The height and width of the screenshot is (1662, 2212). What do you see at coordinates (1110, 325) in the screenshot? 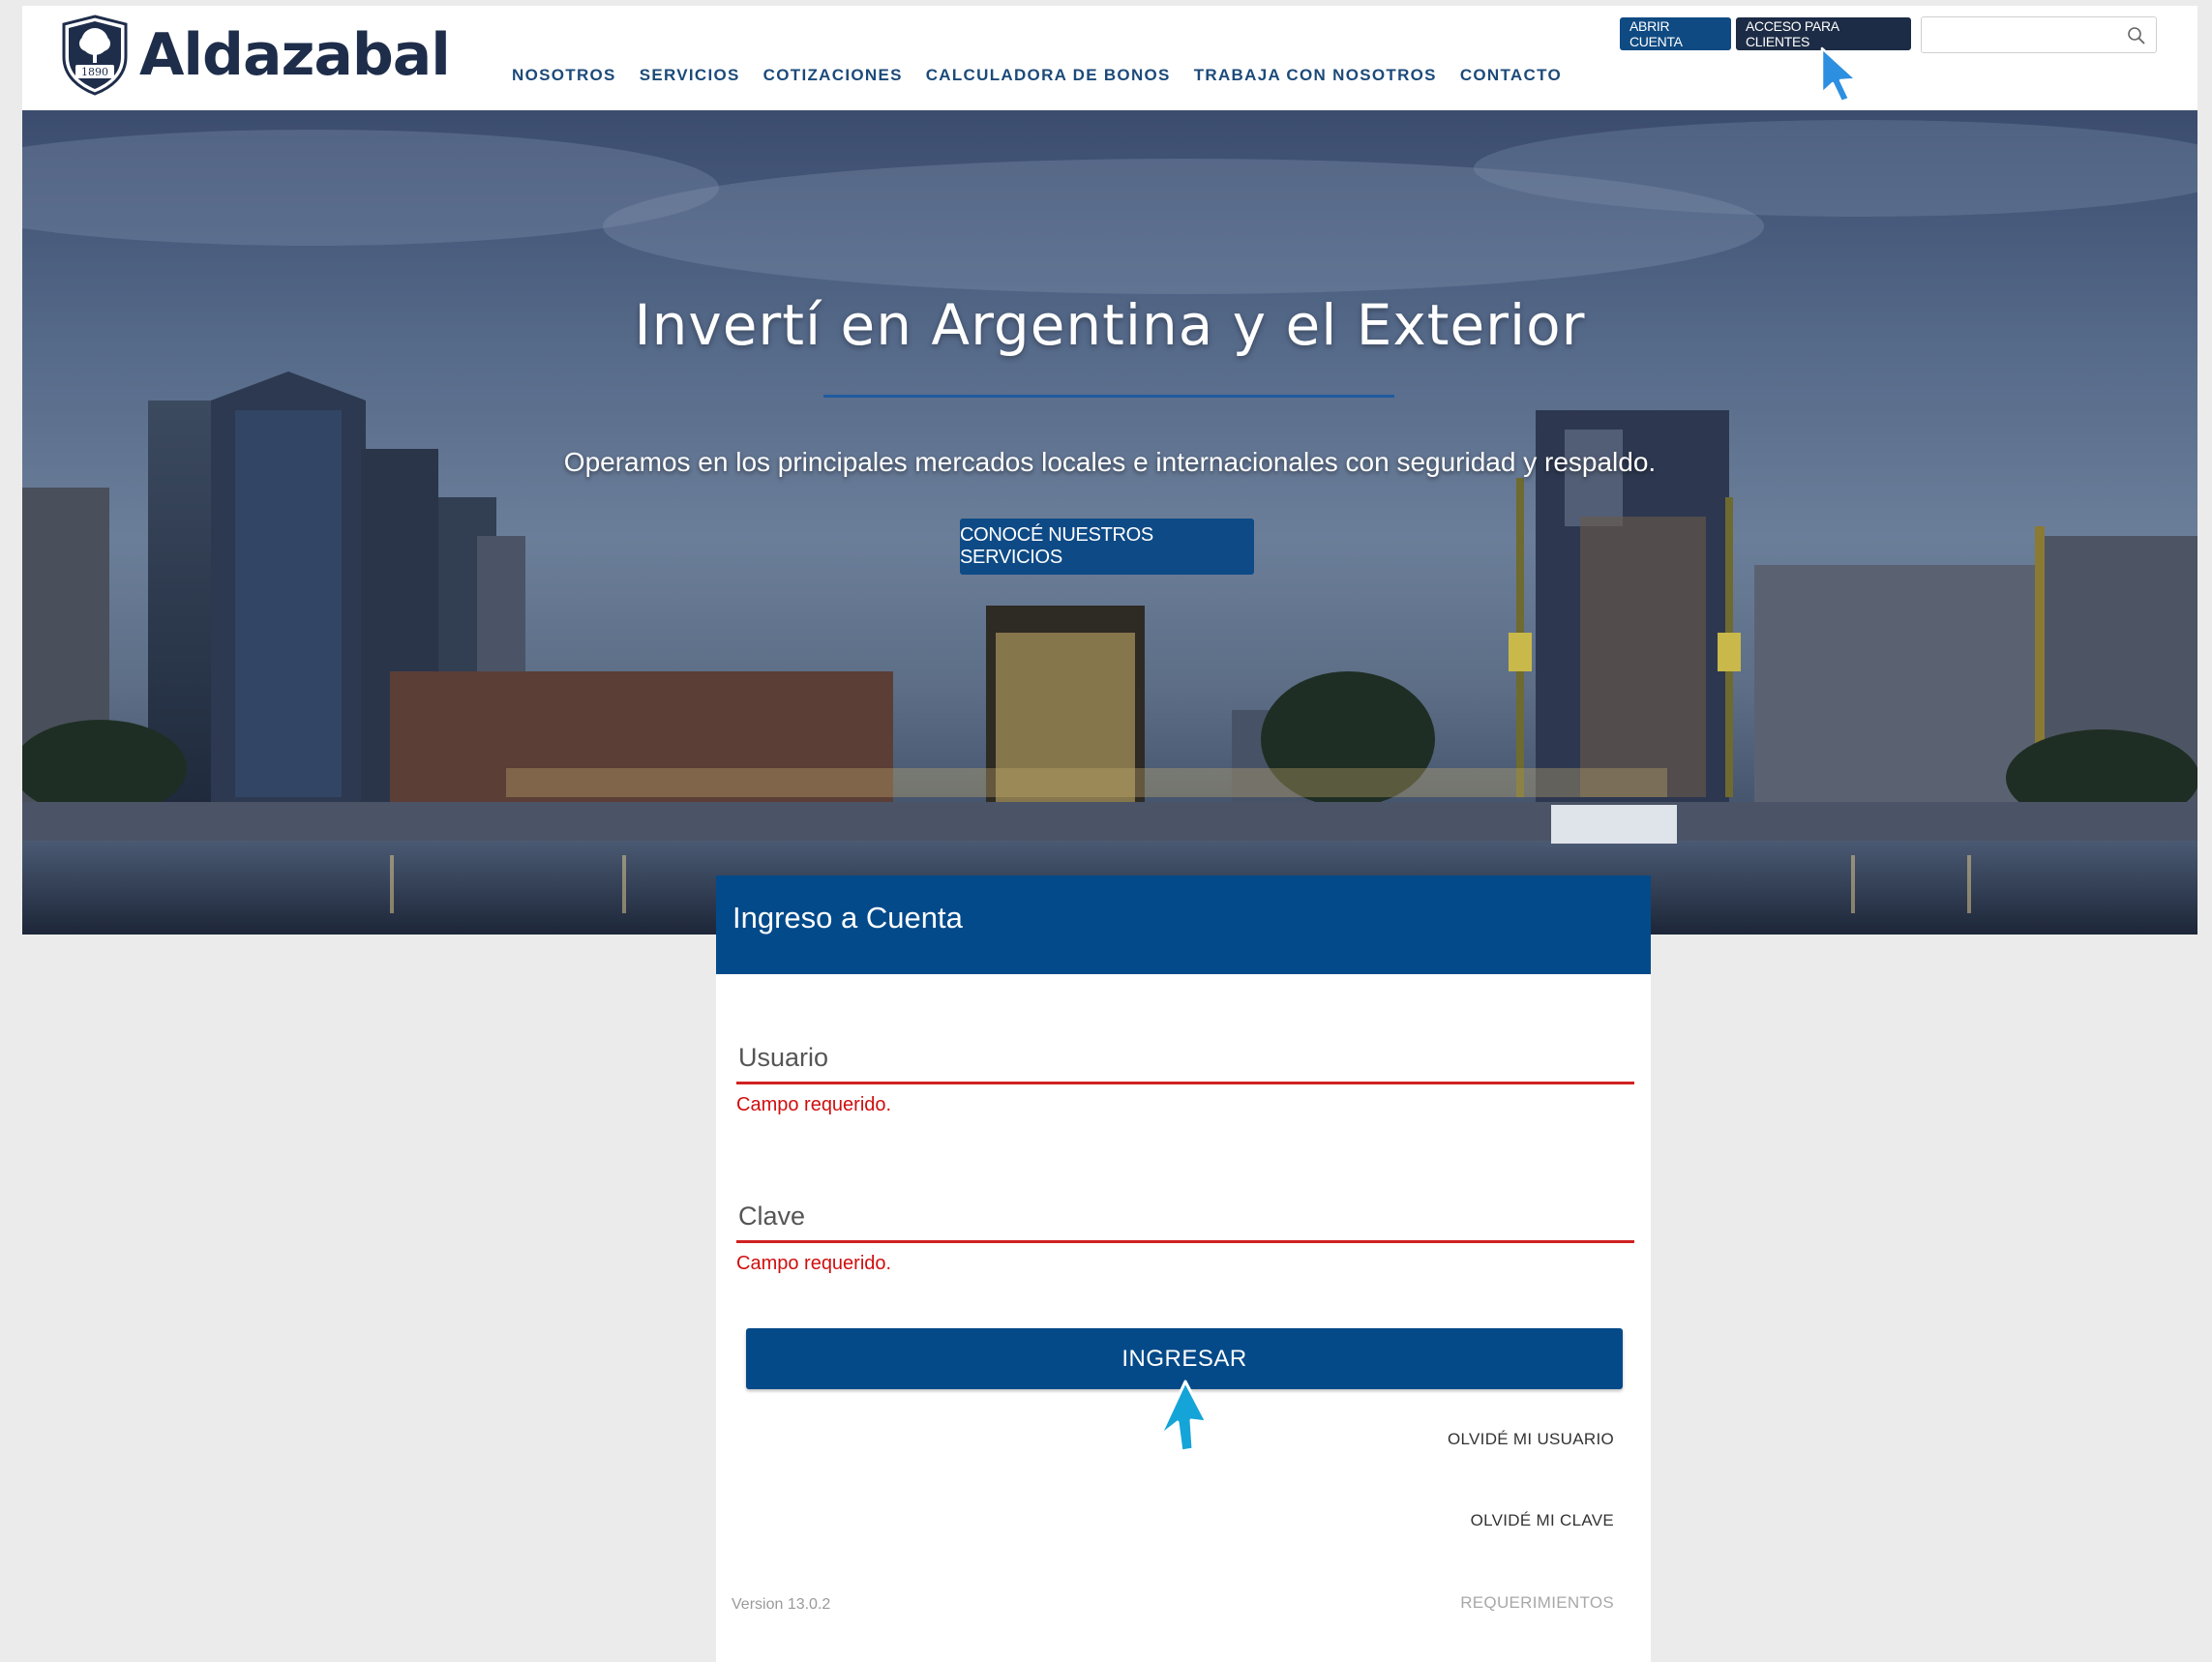
I see `hero-title: Invertí en Argentina y el Exterior` at bounding box center [1110, 325].